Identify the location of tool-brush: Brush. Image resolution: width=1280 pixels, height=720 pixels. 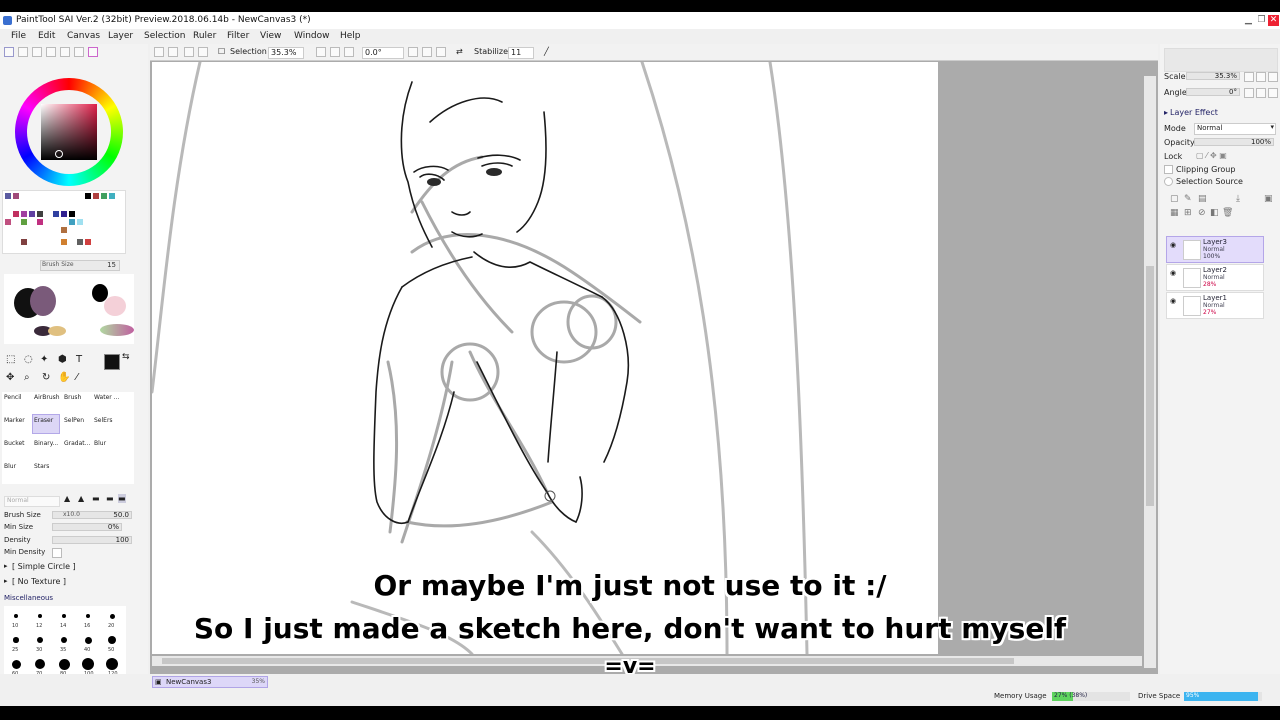
(72, 397).